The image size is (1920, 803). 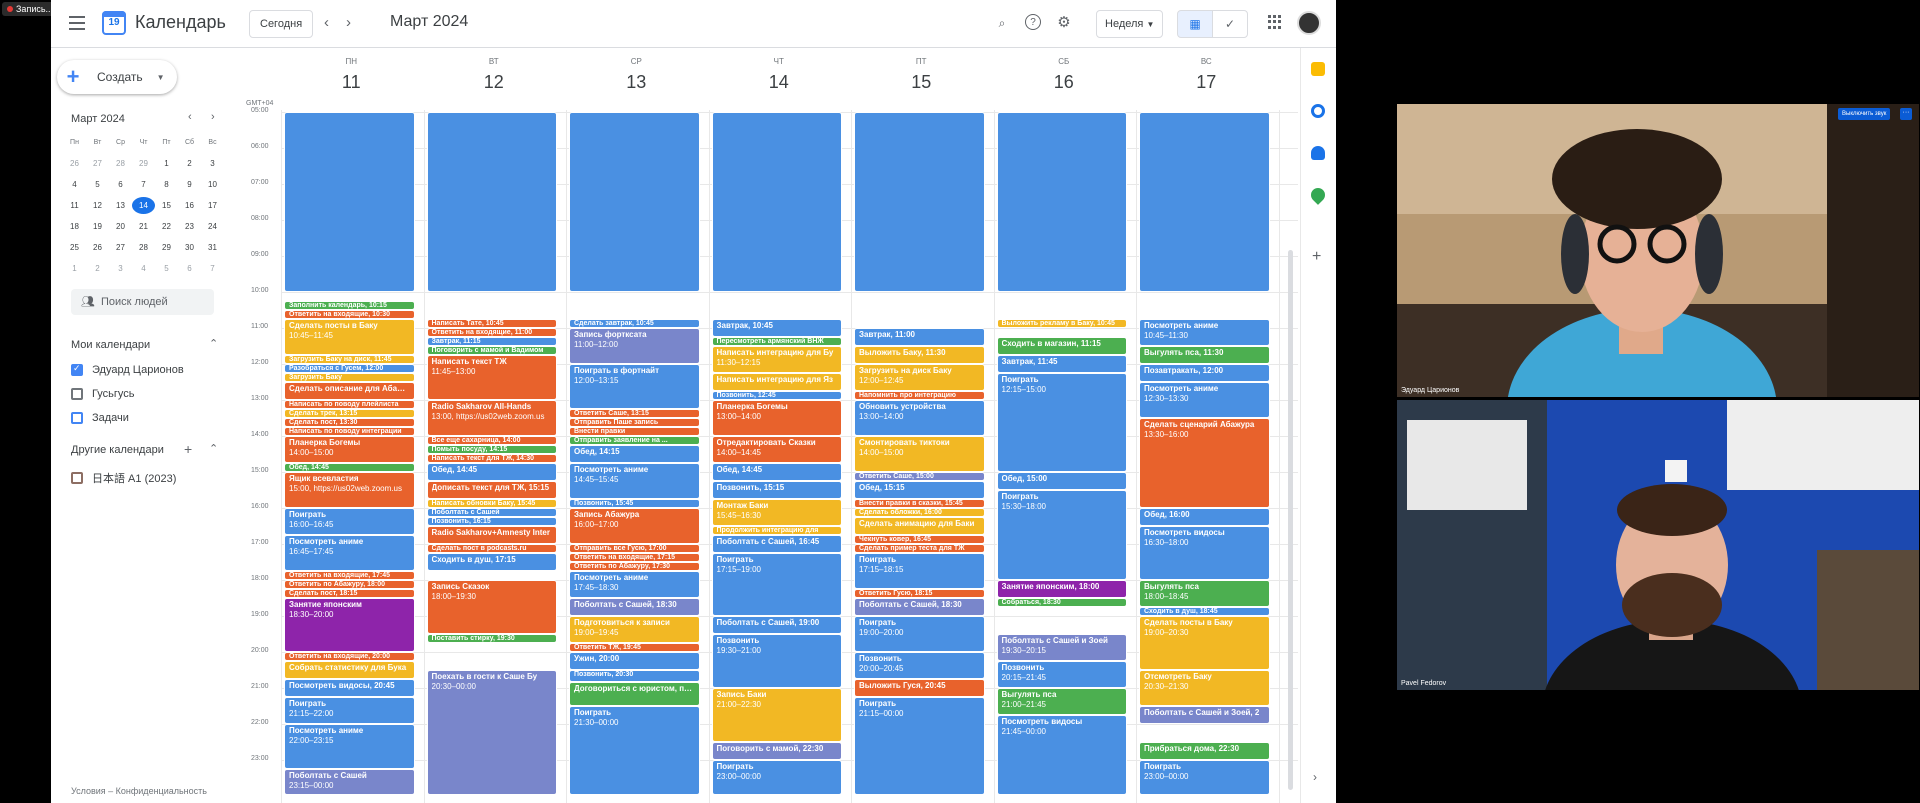 What do you see at coordinates (139, 791) in the screenshot?
I see `terms-privacy-links: Условия – Конфиденциальность` at bounding box center [139, 791].